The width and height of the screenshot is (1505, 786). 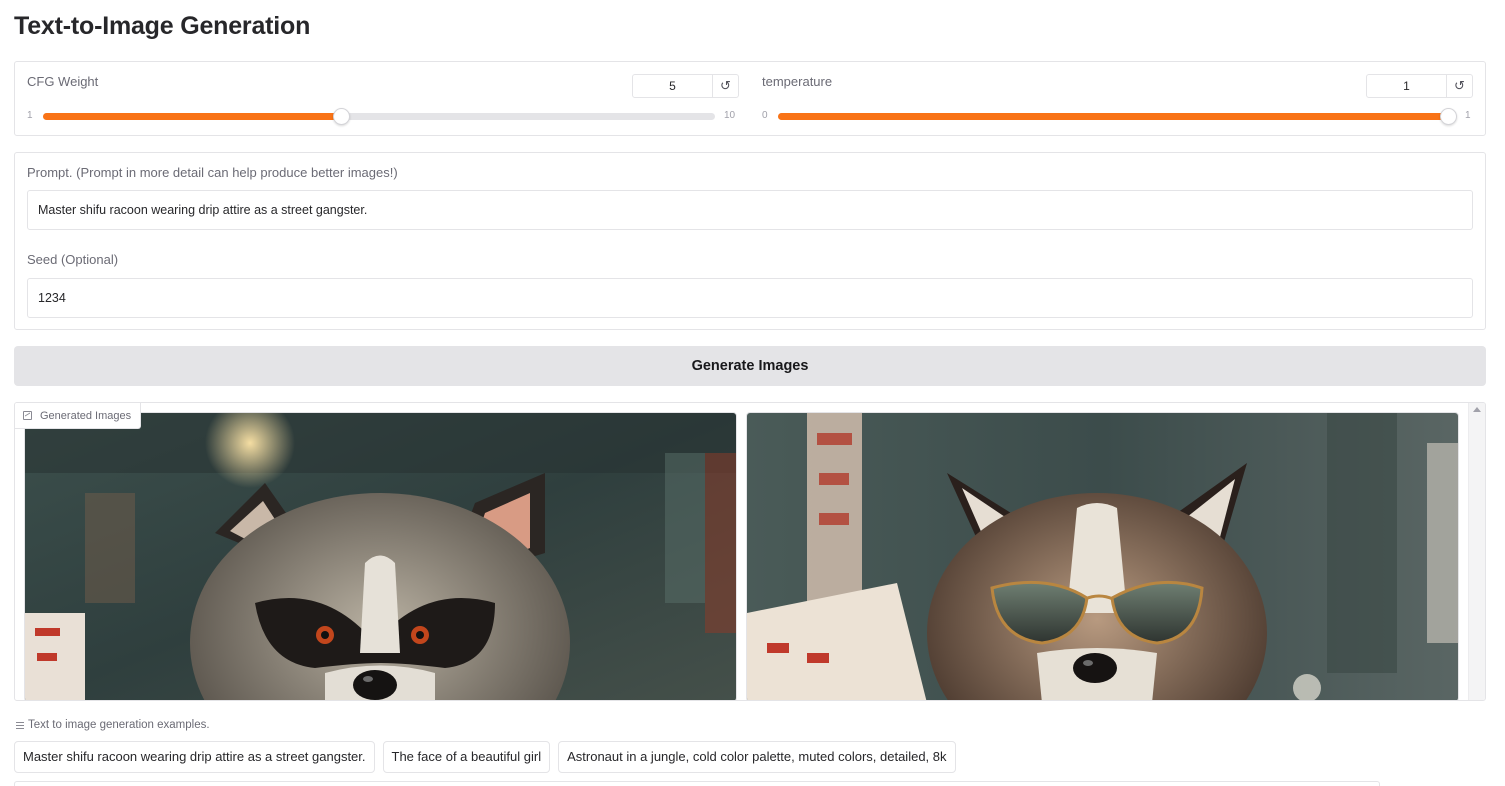 What do you see at coordinates (1118, 99) in the screenshot?
I see `temperature-slider-block: temperature 1 ↺ 0 1` at bounding box center [1118, 99].